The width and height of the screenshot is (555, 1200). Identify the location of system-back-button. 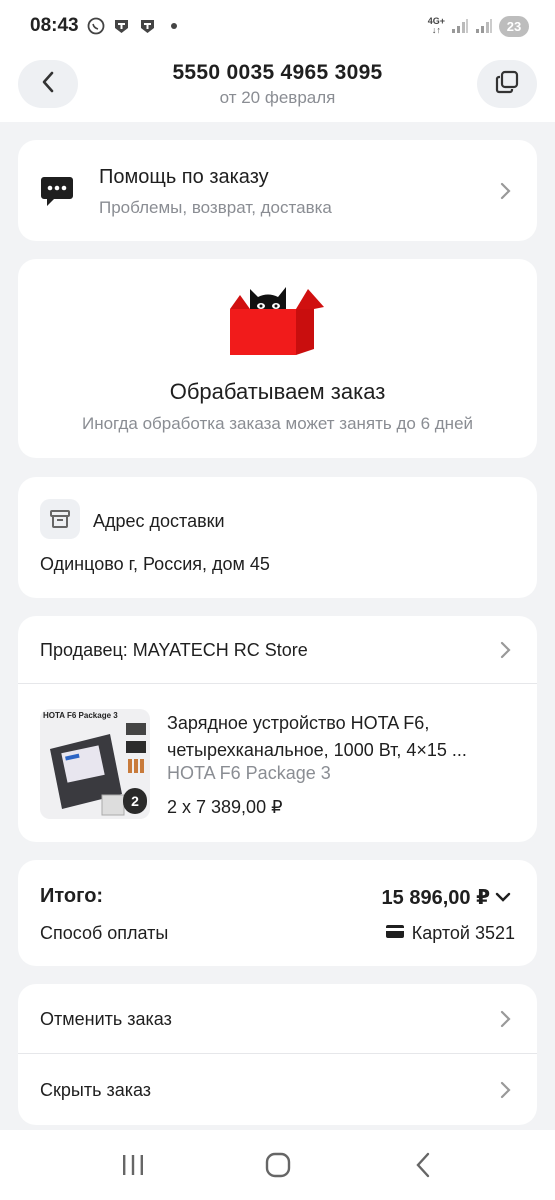
(423, 1165).